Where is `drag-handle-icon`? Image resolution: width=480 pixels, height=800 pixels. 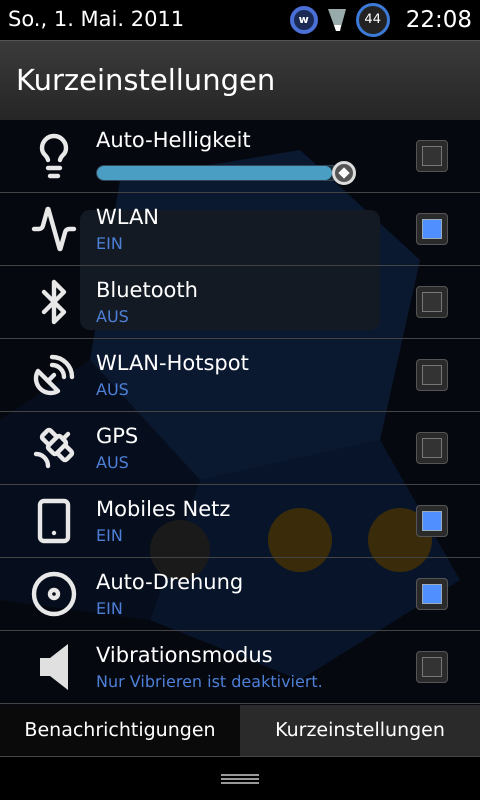
drag-handle-icon is located at coordinates (240, 778).